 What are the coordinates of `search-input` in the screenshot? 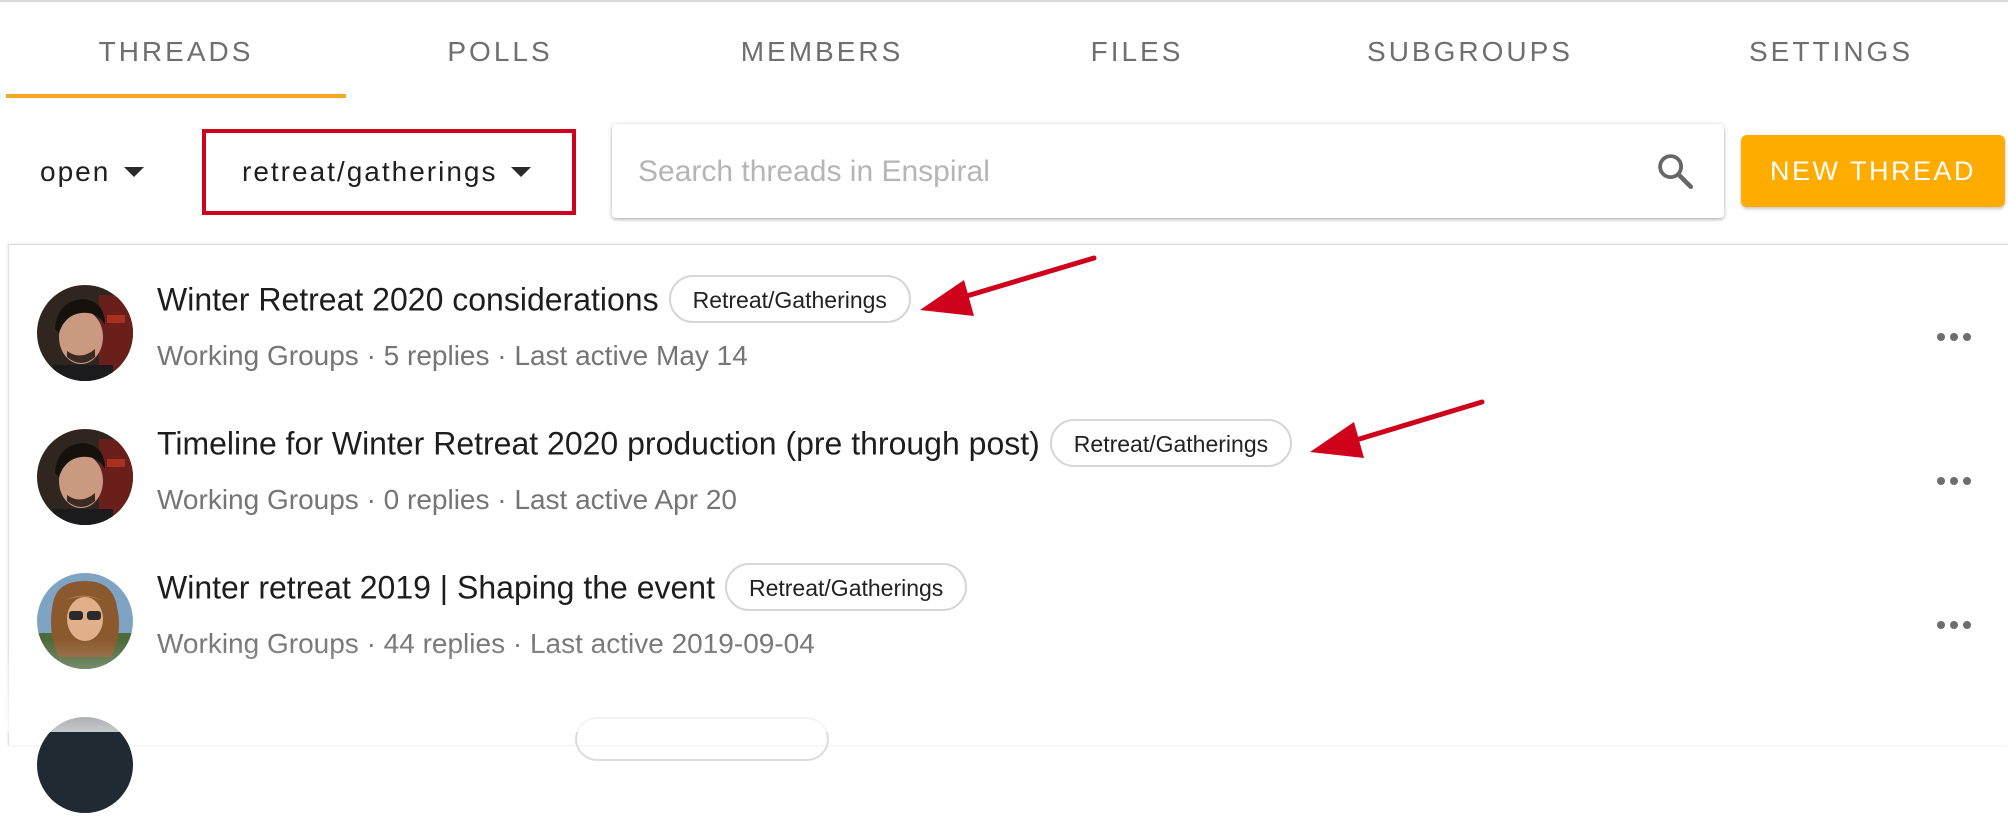 It's located at (1128, 172).